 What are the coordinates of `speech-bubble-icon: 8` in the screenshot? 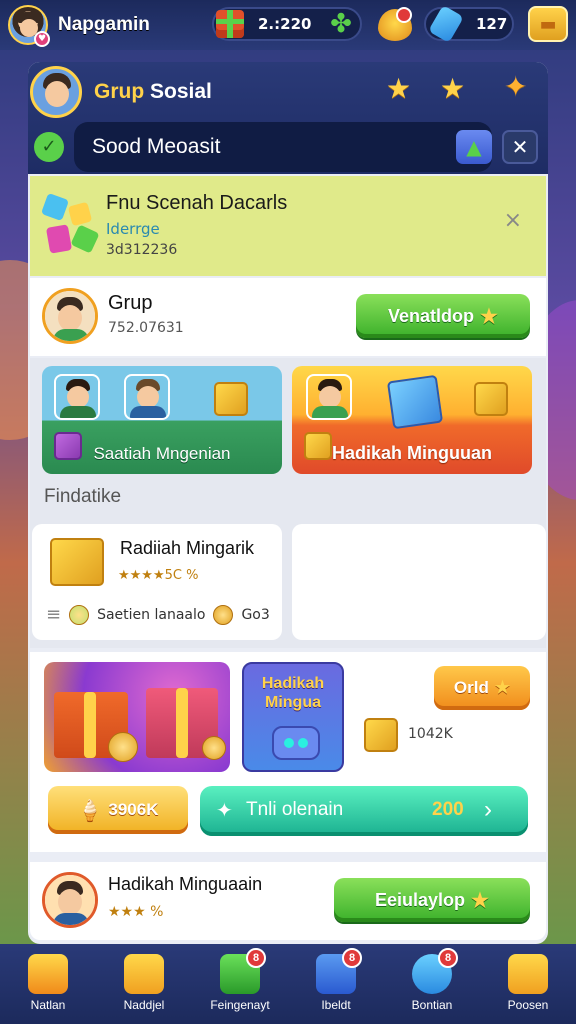 It's located at (435, 971).